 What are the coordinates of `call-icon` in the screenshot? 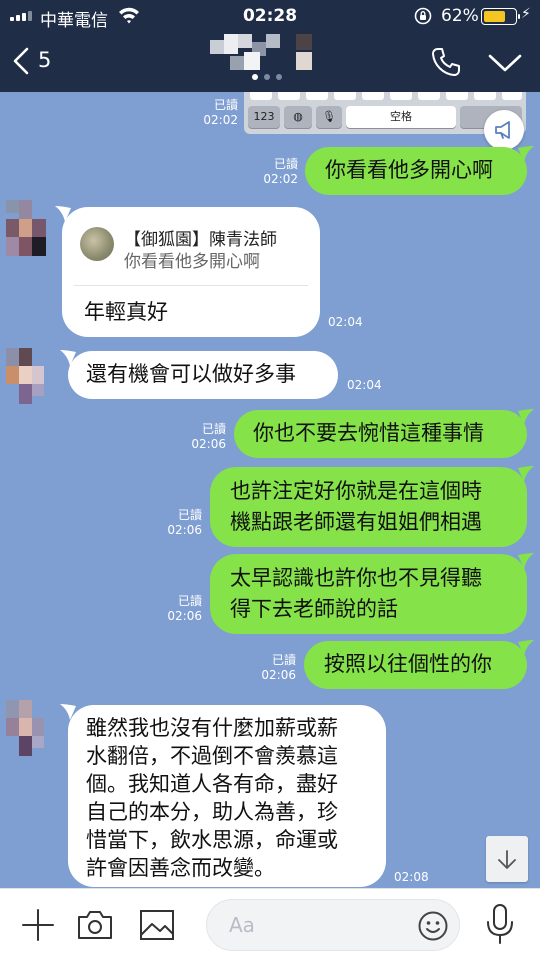 It's located at (446, 62).